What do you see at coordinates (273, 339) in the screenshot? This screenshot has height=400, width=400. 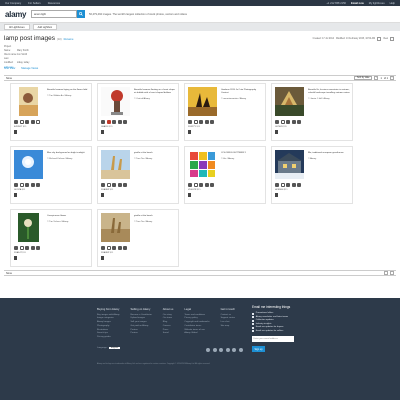 I see `newsletter-email-input: Enter your email address` at bounding box center [273, 339].